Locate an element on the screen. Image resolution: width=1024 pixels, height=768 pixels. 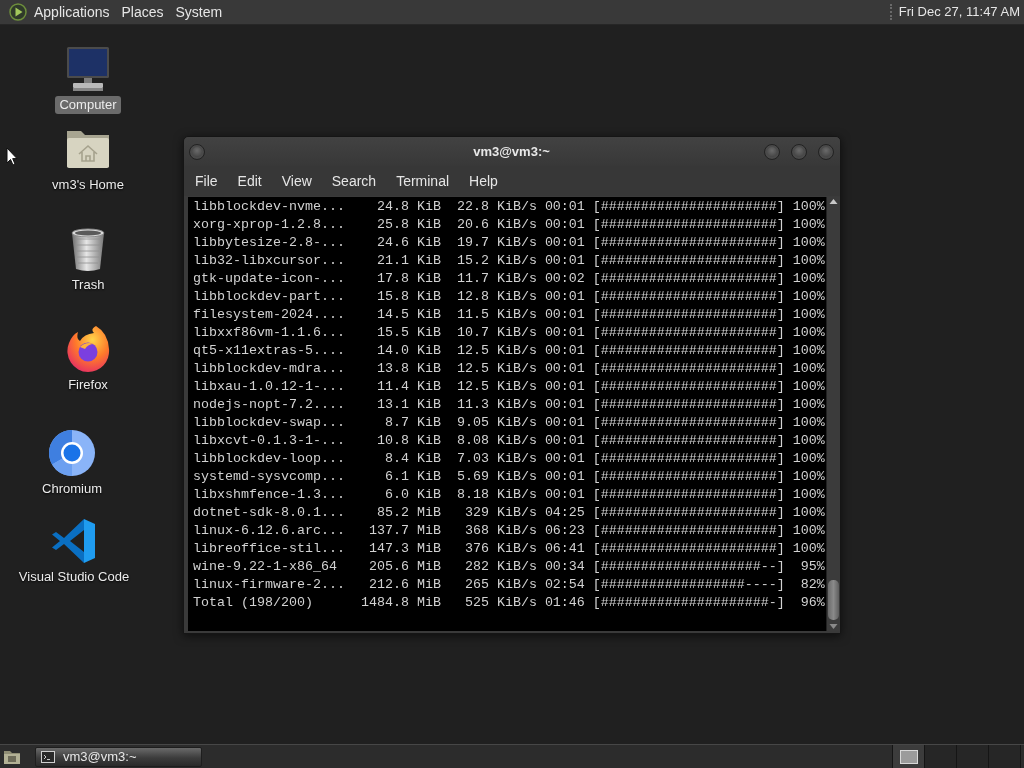
taskbar-button: vm3@vm3:~ is located at coordinates (118, 756).